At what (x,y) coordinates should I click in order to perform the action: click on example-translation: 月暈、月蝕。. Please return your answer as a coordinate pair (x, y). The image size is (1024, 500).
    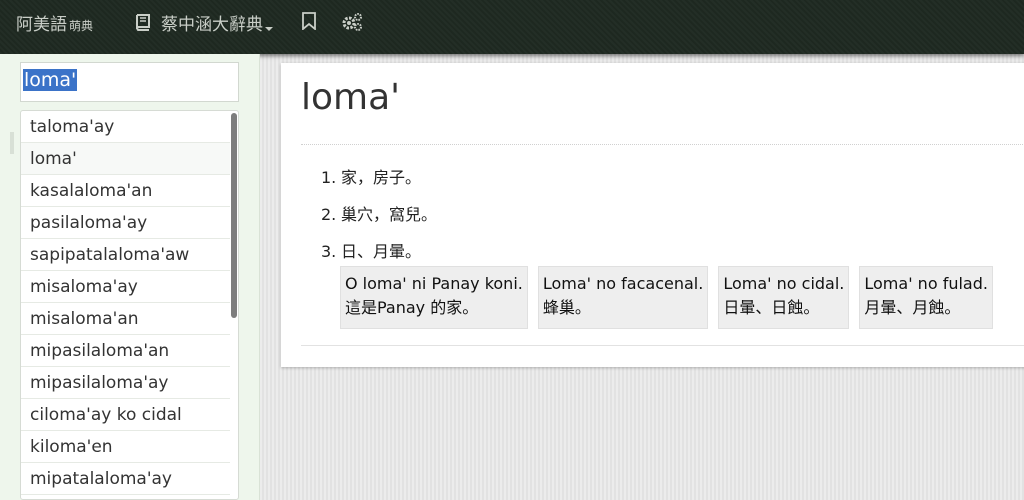
    Looking at the image, I should click on (912, 307).